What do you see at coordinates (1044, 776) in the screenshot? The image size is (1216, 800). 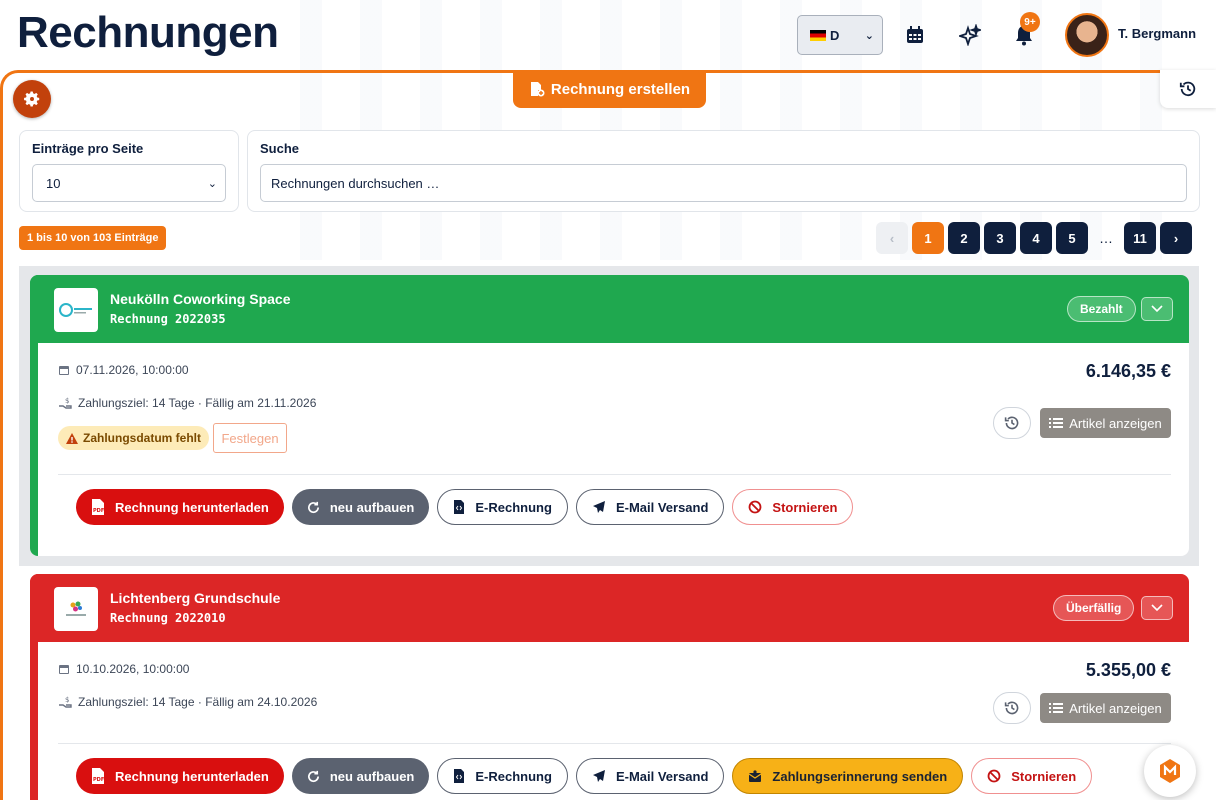 I see `cancel-invoice-label: Stornieren` at bounding box center [1044, 776].